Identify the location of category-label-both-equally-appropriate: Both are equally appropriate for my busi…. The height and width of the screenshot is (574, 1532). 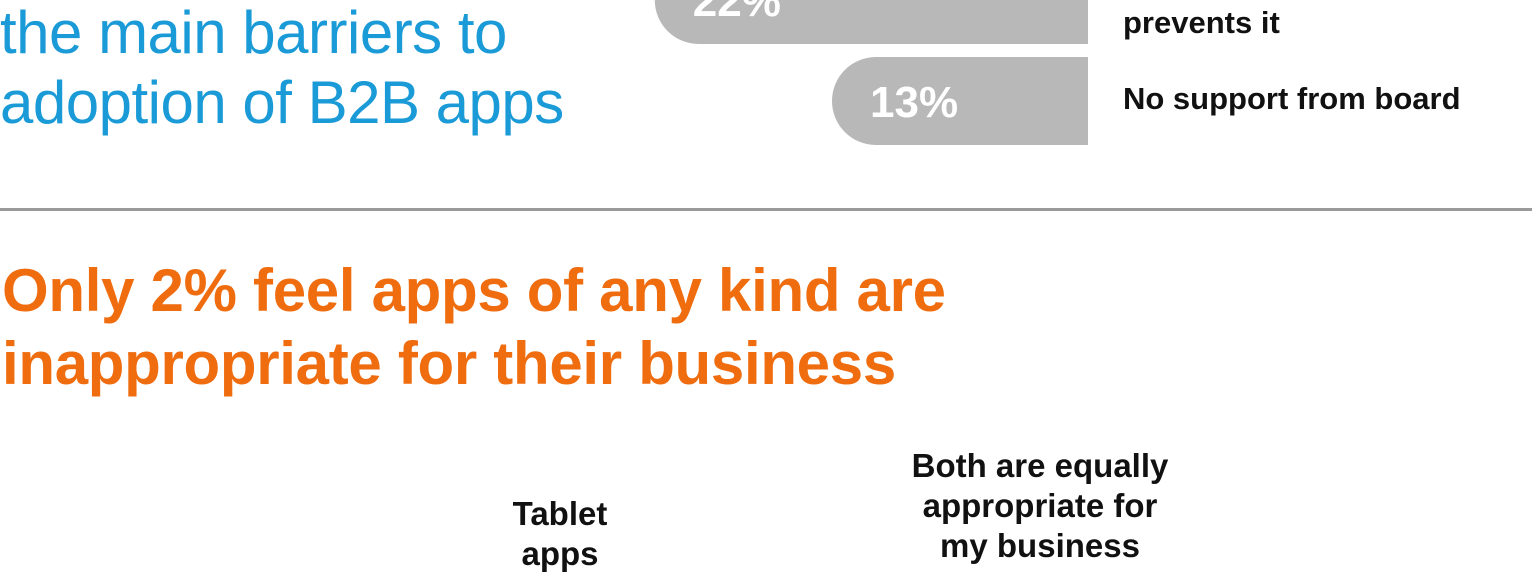
(1040, 505).